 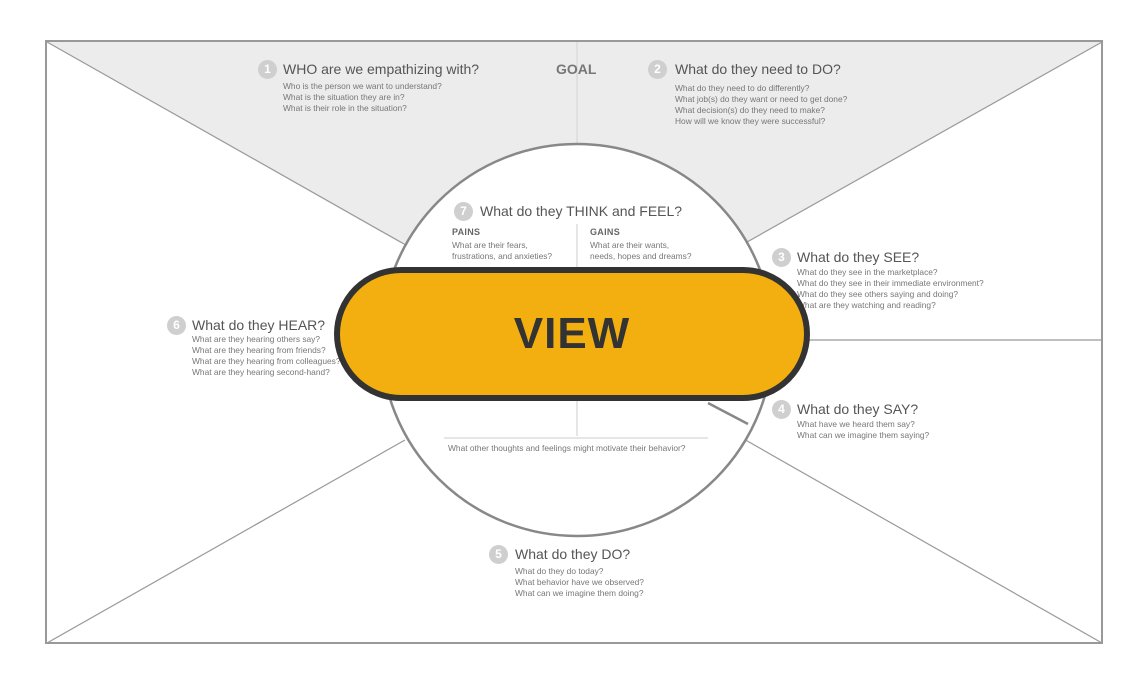 I want to click on question: What can we imagine them saying?, so click(x=863, y=435).